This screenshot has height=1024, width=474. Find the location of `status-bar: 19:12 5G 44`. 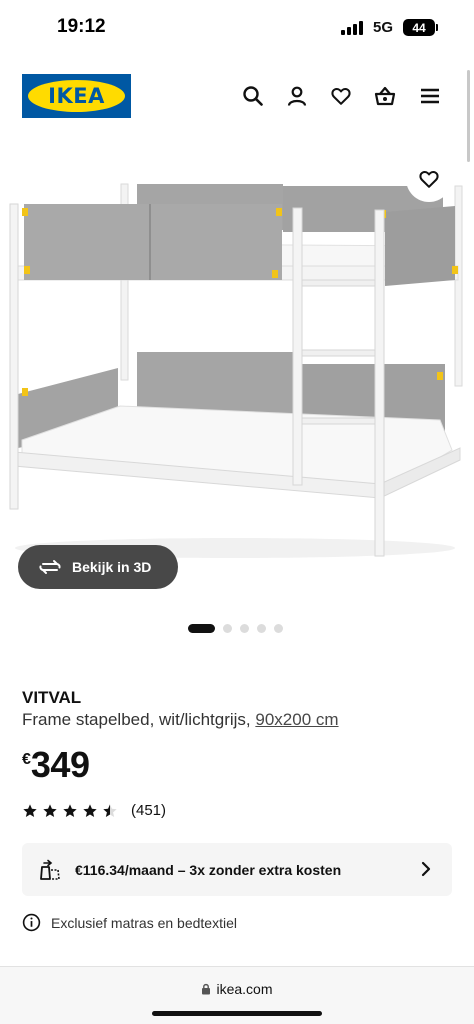

status-bar: 19:12 5G 44 is located at coordinates (237, 29).